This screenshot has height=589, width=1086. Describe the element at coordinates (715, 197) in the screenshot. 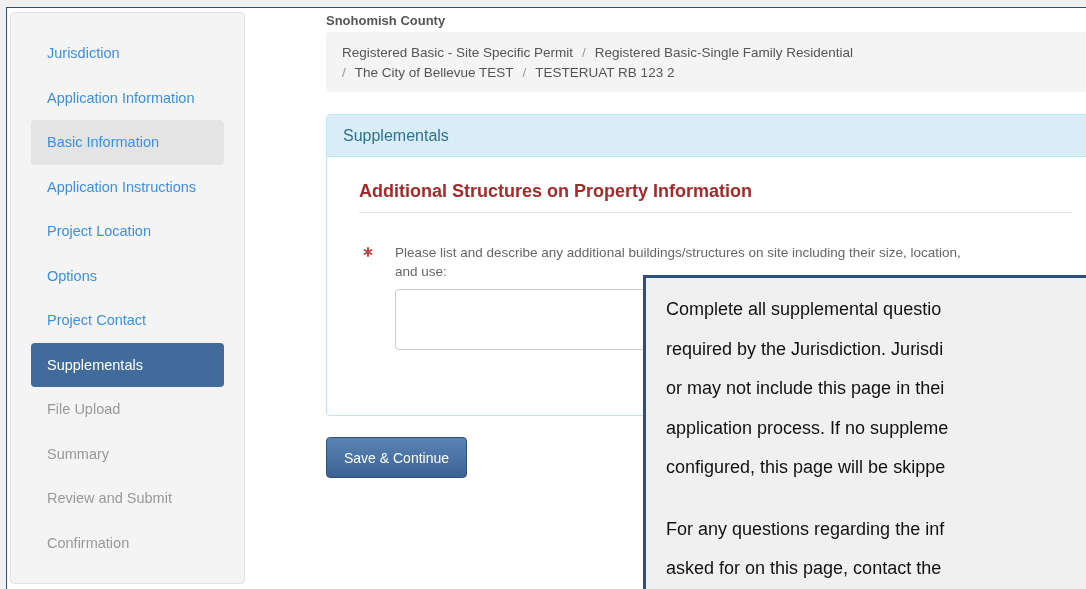

I see `section-title: Additional Structures on Property Information` at that location.